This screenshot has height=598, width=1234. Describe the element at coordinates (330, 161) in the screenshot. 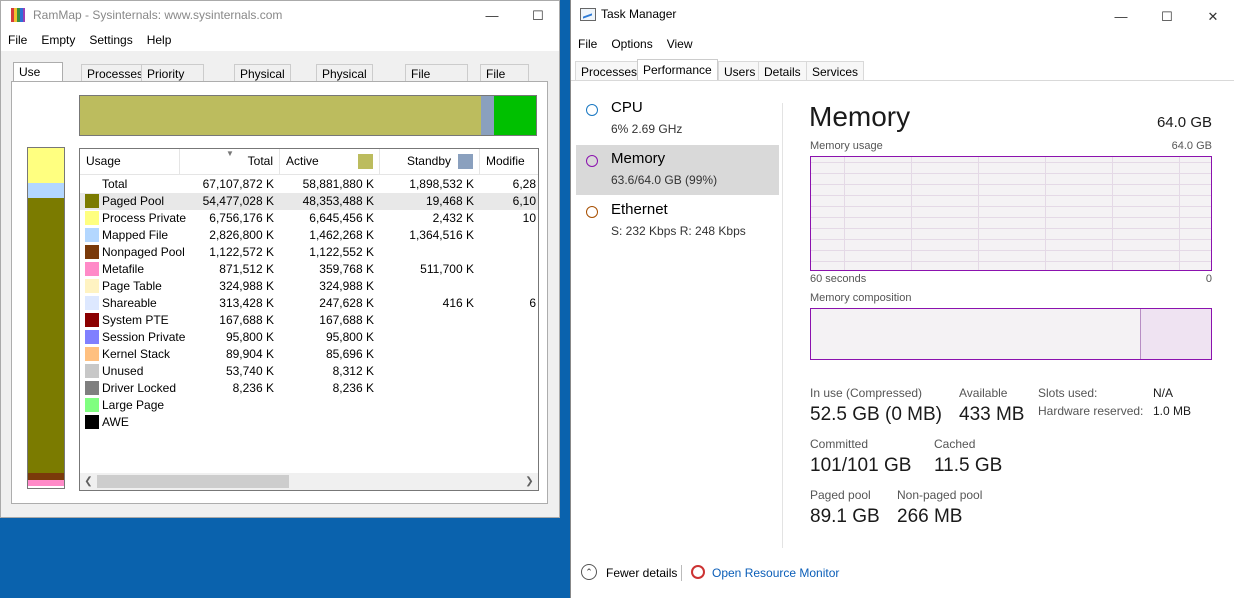

I see `col-active: Active` at that location.